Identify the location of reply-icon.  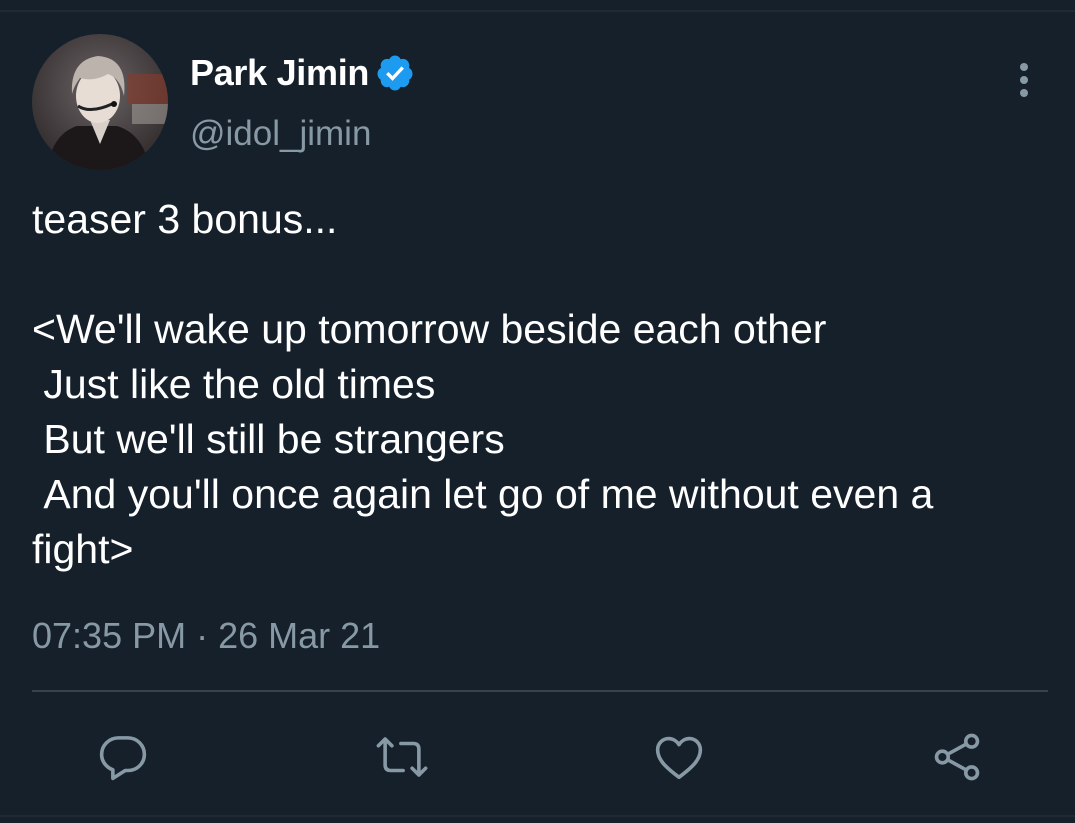
(123, 758).